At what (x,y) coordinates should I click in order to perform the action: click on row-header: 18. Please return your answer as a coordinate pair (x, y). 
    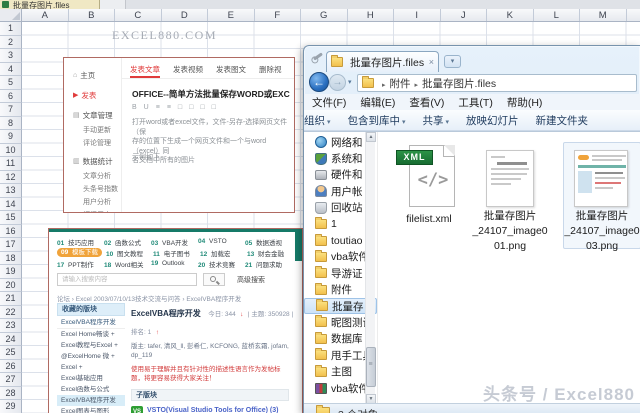
    Looking at the image, I should click on (11, 258).